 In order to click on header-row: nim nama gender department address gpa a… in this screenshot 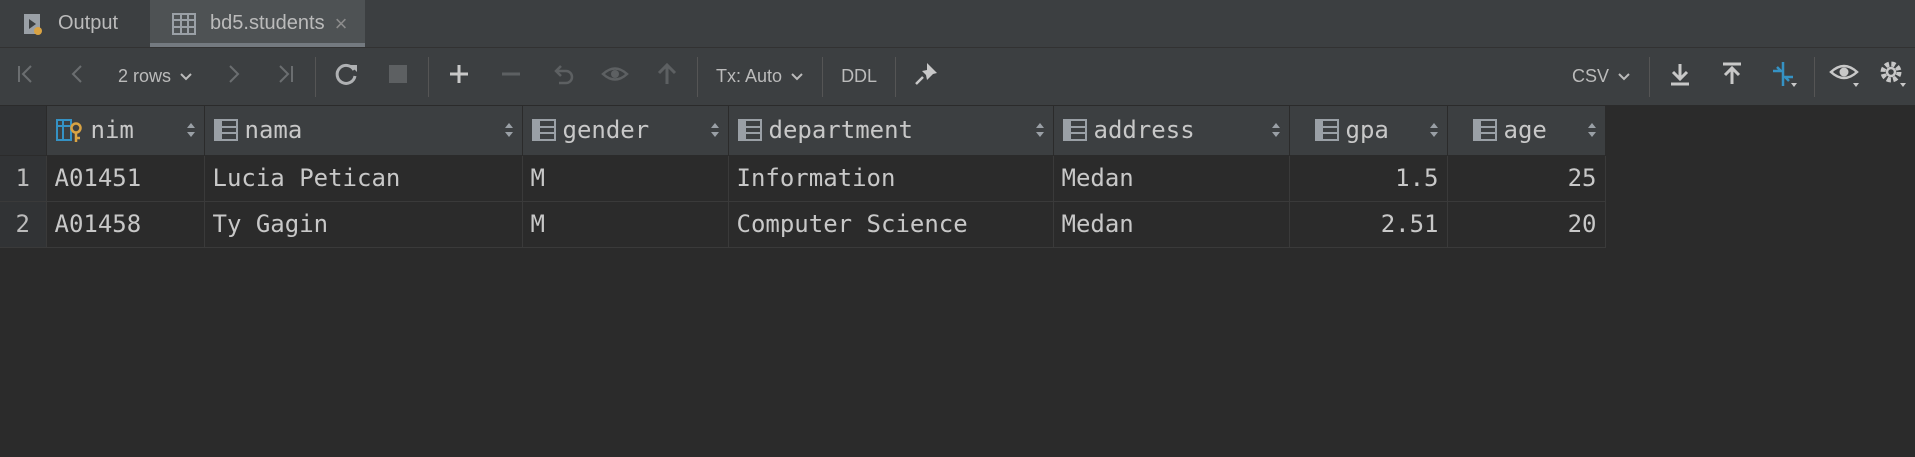, I will do `click(803, 131)`.